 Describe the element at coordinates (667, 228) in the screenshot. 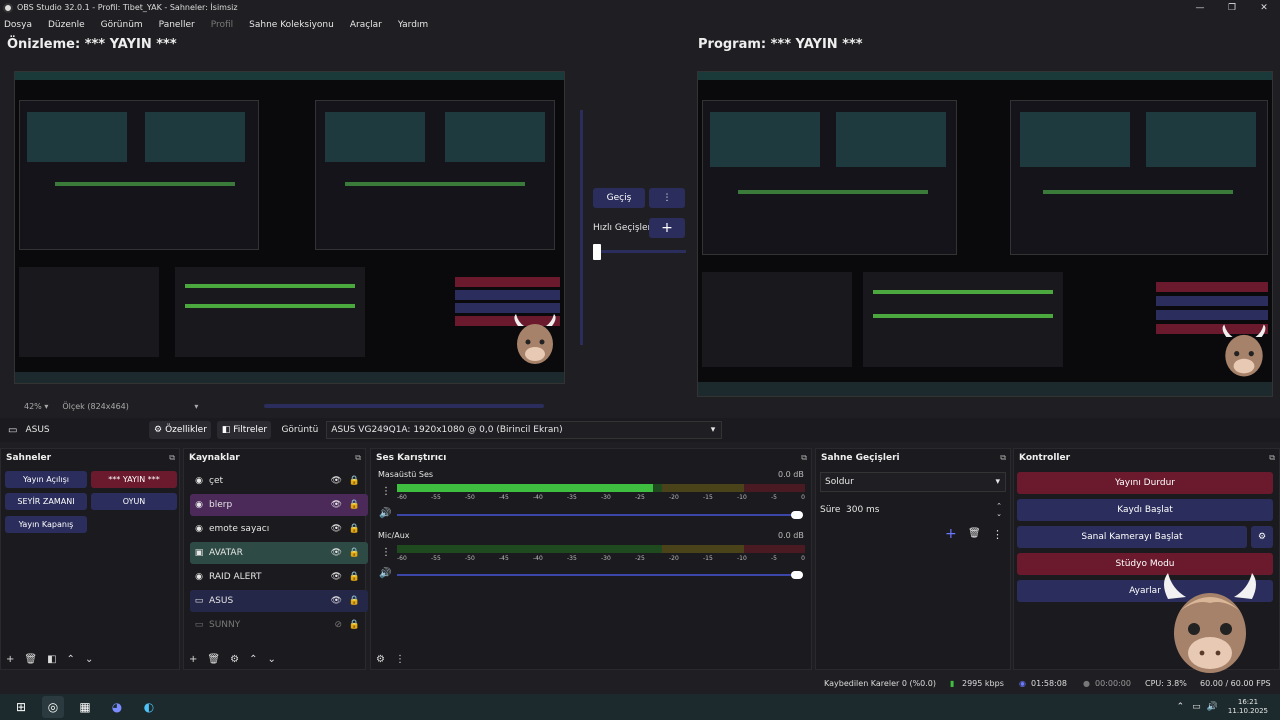

I see `add-quick-transition-button: +` at that location.